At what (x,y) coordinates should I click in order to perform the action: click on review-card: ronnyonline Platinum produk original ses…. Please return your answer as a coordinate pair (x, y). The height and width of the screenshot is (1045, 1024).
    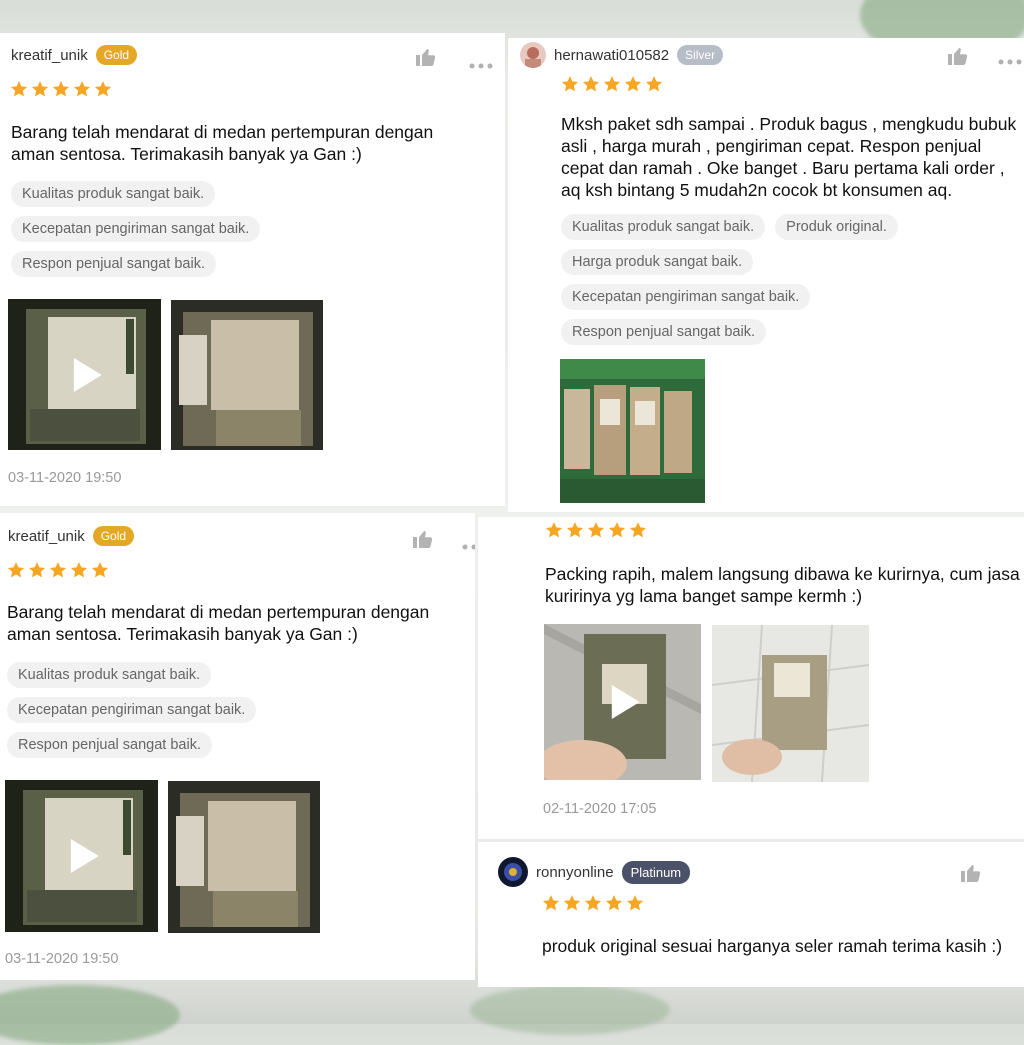
    Looking at the image, I should click on (751, 914).